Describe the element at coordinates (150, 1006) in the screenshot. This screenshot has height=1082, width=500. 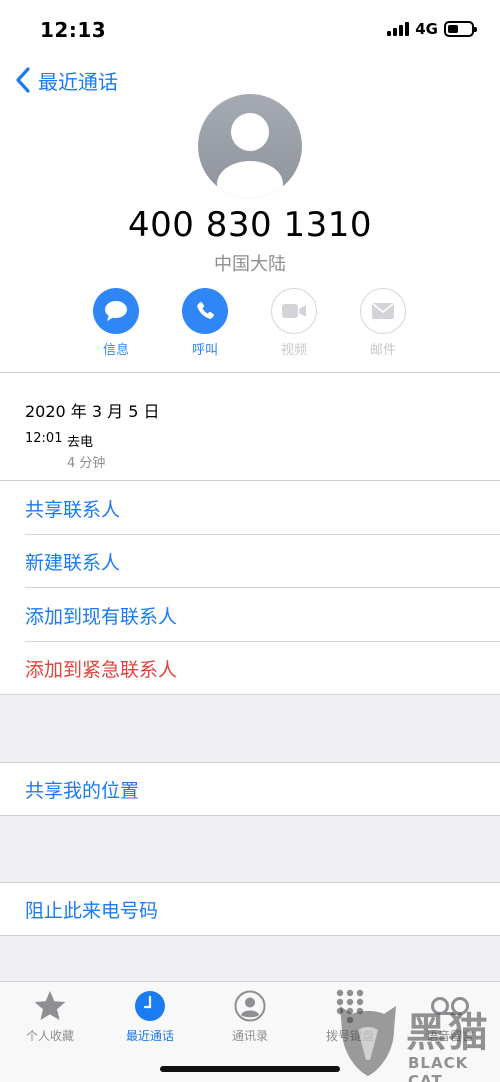
I see `clock-icon` at that location.